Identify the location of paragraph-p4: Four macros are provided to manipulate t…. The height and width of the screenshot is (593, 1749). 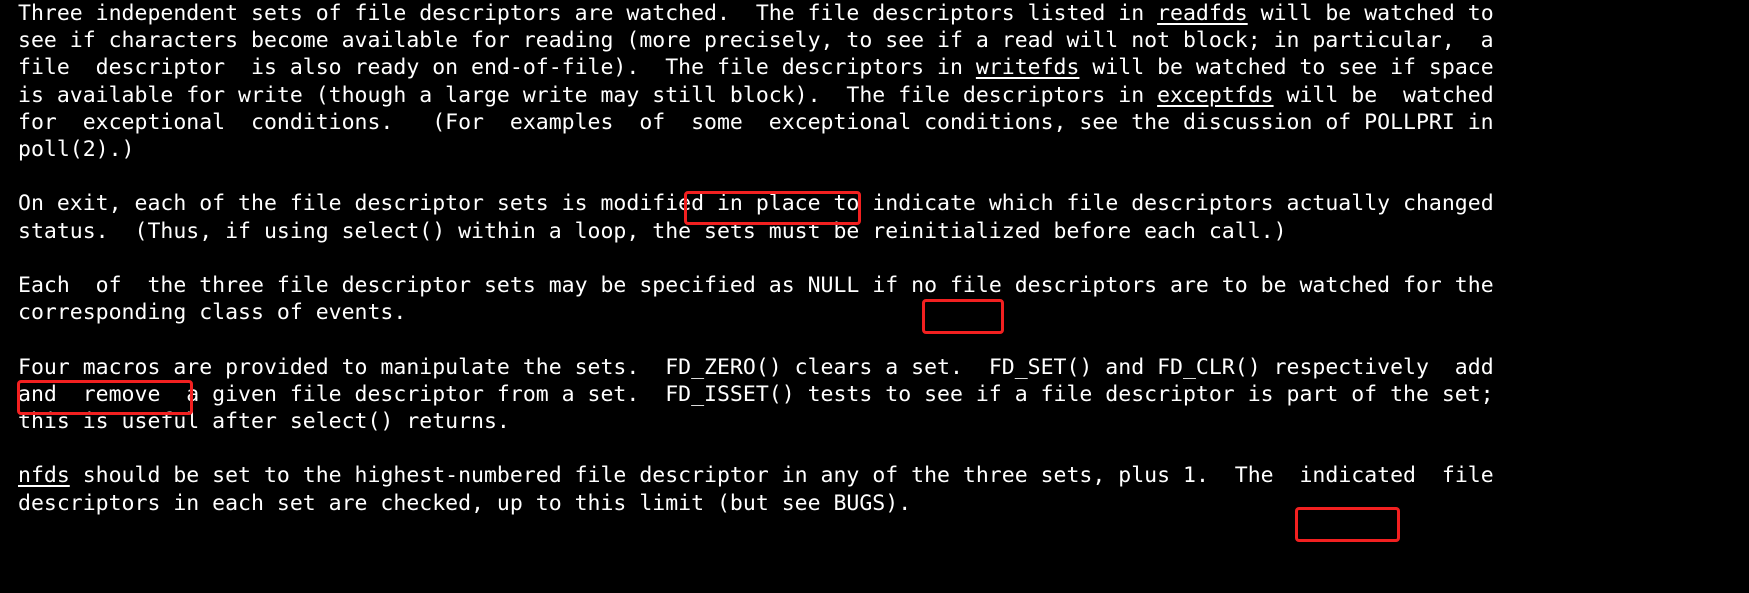
(875, 395).